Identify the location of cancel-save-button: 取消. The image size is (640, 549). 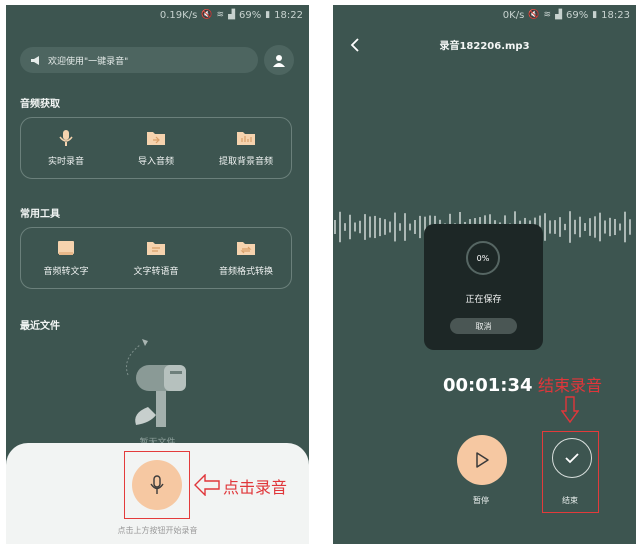
(483, 326).